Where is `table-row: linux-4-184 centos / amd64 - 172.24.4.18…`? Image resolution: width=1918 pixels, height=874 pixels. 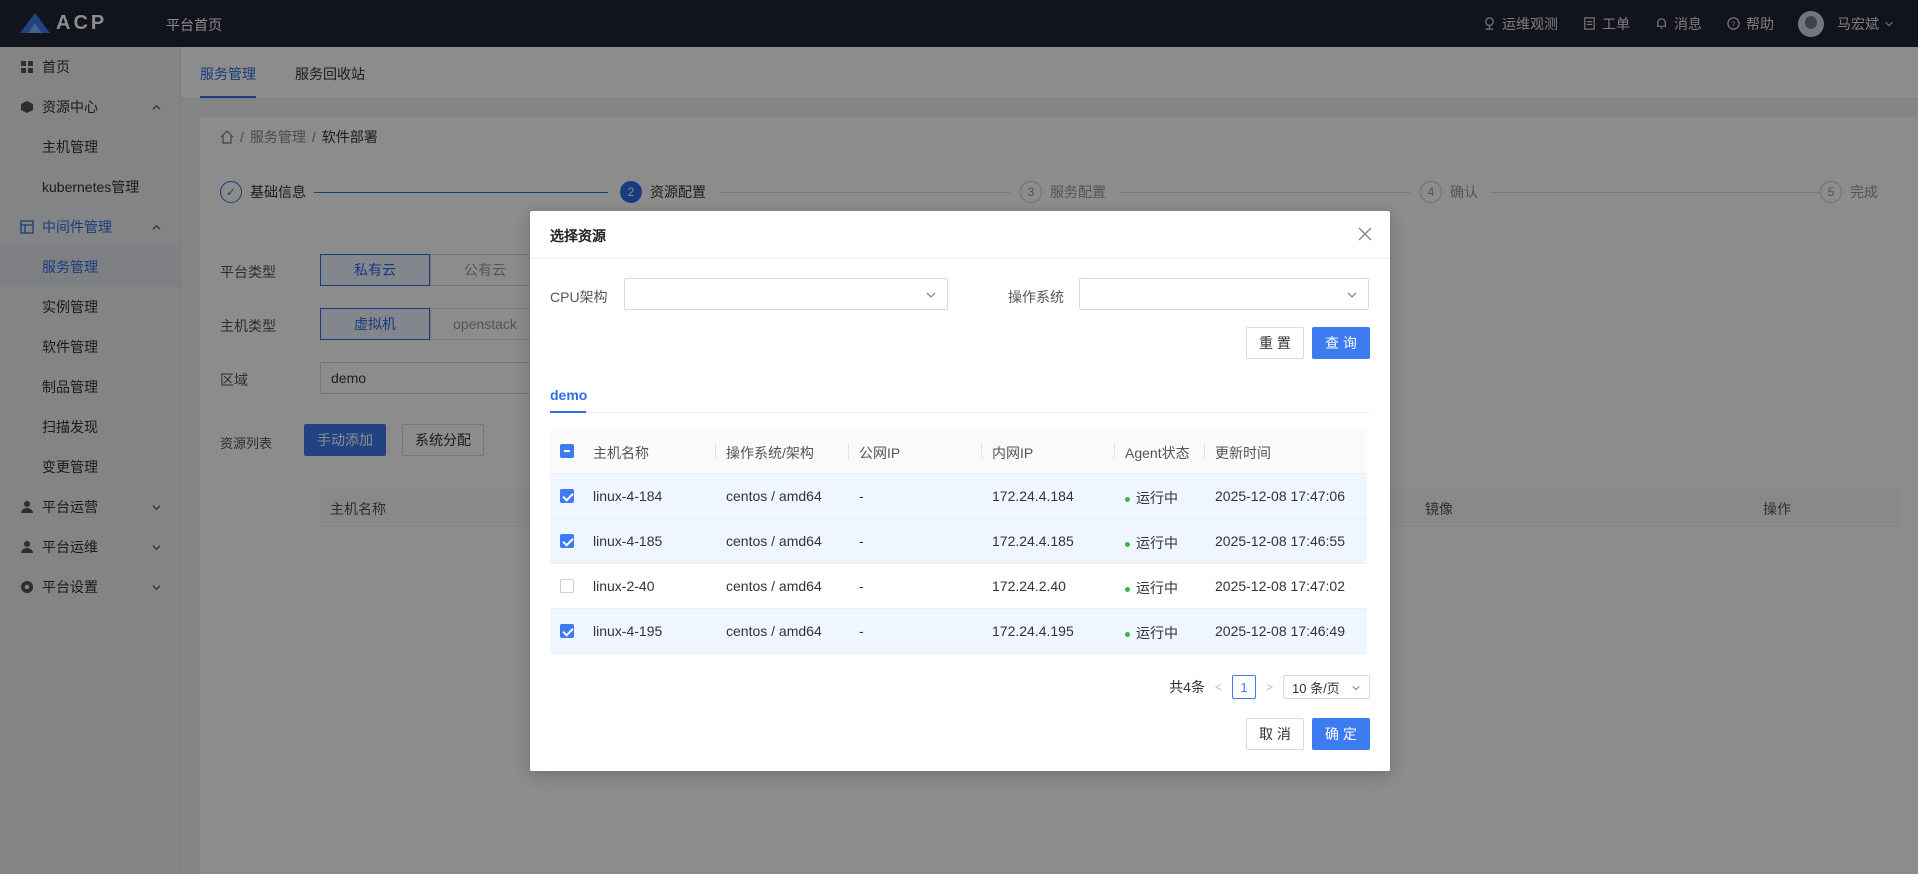 table-row: linux-4-184 centos / amd64 - 172.24.4.18… is located at coordinates (958, 496).